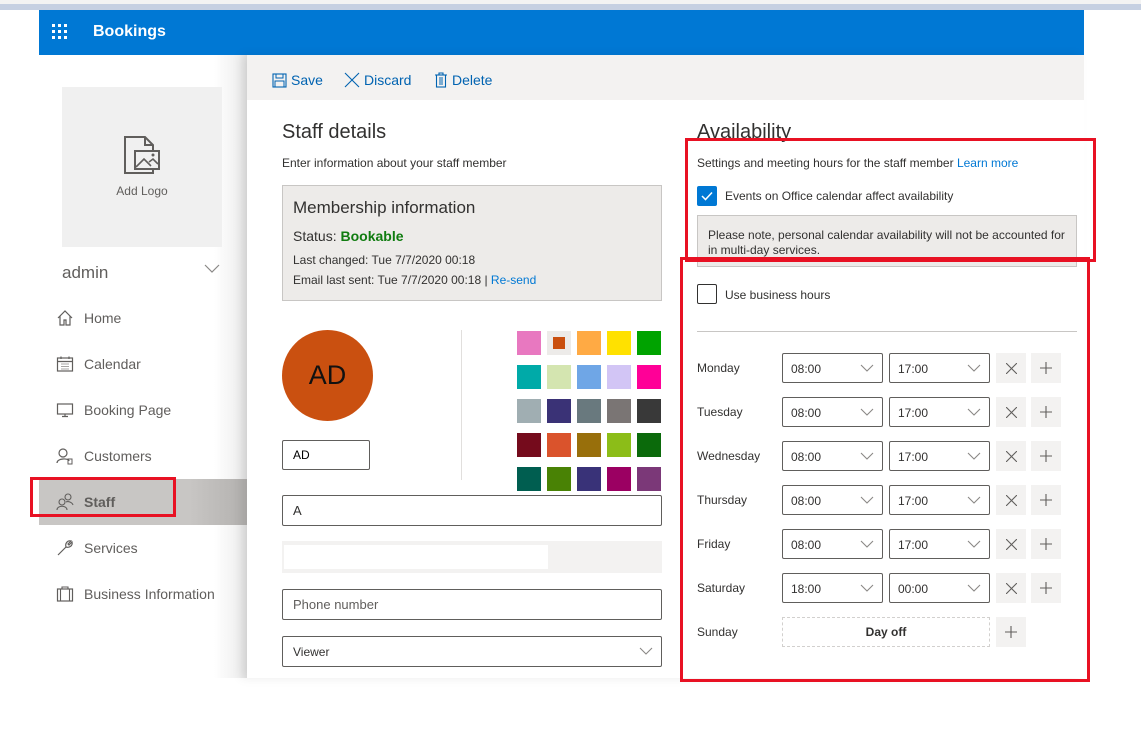  What do you see at coordinates (149, 594) in the screenshot?
I see `sidebar-item-label: Business Information` at bounding box center [149, 594].